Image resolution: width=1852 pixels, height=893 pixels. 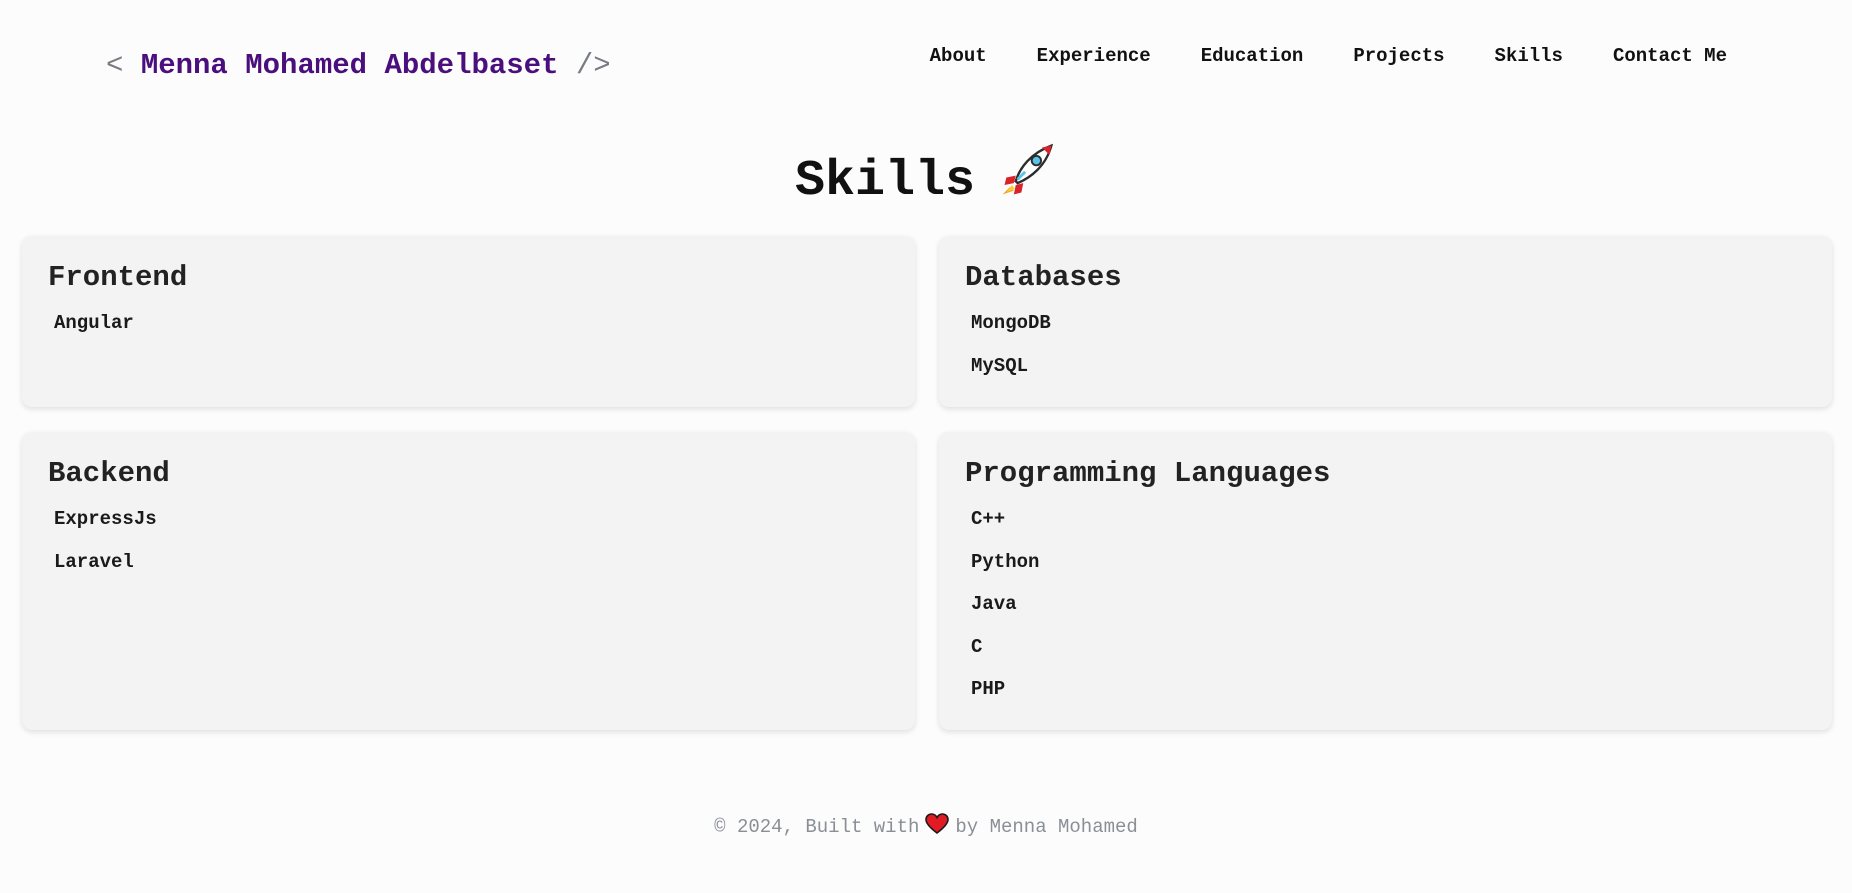 I want to click on nav-link-skills: Skills, so click(x=1529, y=56).